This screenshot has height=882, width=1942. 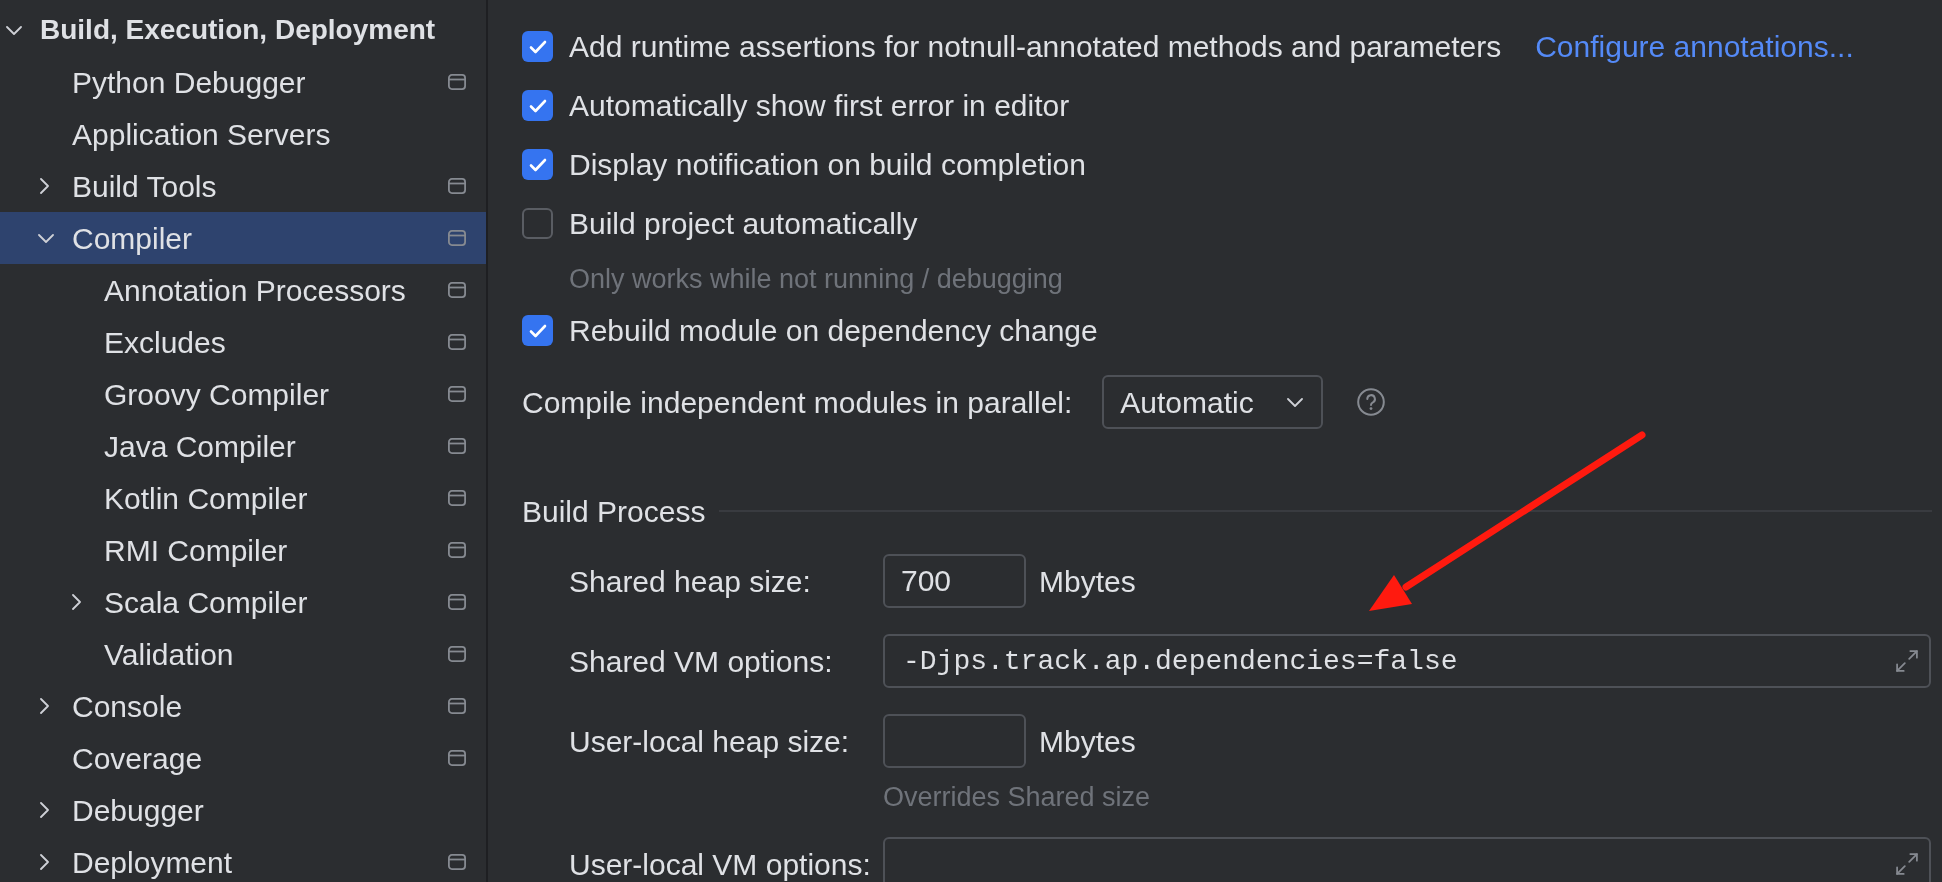 What do you see at coordinates (954, 581) in the screenshot?
I see `input-field: 700` at bounding box center [954, 581].